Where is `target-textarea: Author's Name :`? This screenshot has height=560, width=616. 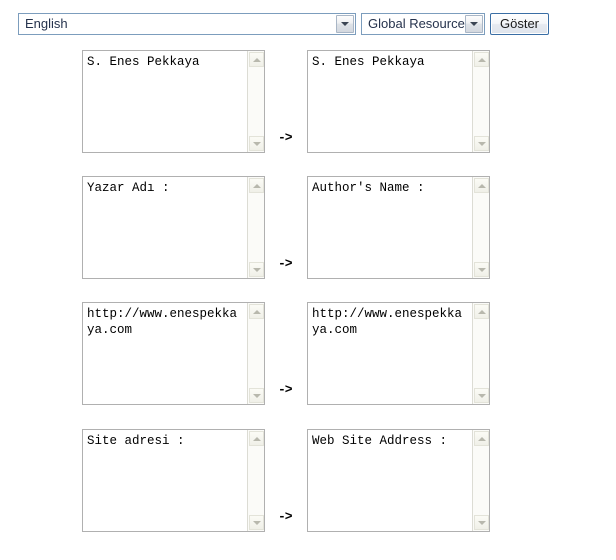 target-textarea: Author's Name : is located at coordinates (398, 227).